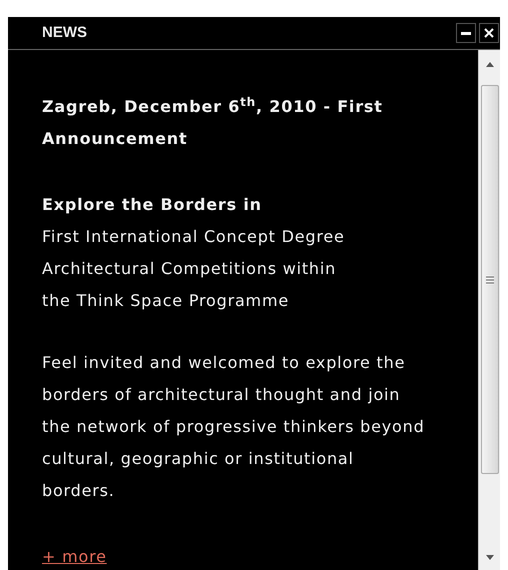 The image size is (508, 570). I want to click on news-subtitle-text: First International Concept Degree Architectural Competitions within the Think Space Programme, so click(194, 269).